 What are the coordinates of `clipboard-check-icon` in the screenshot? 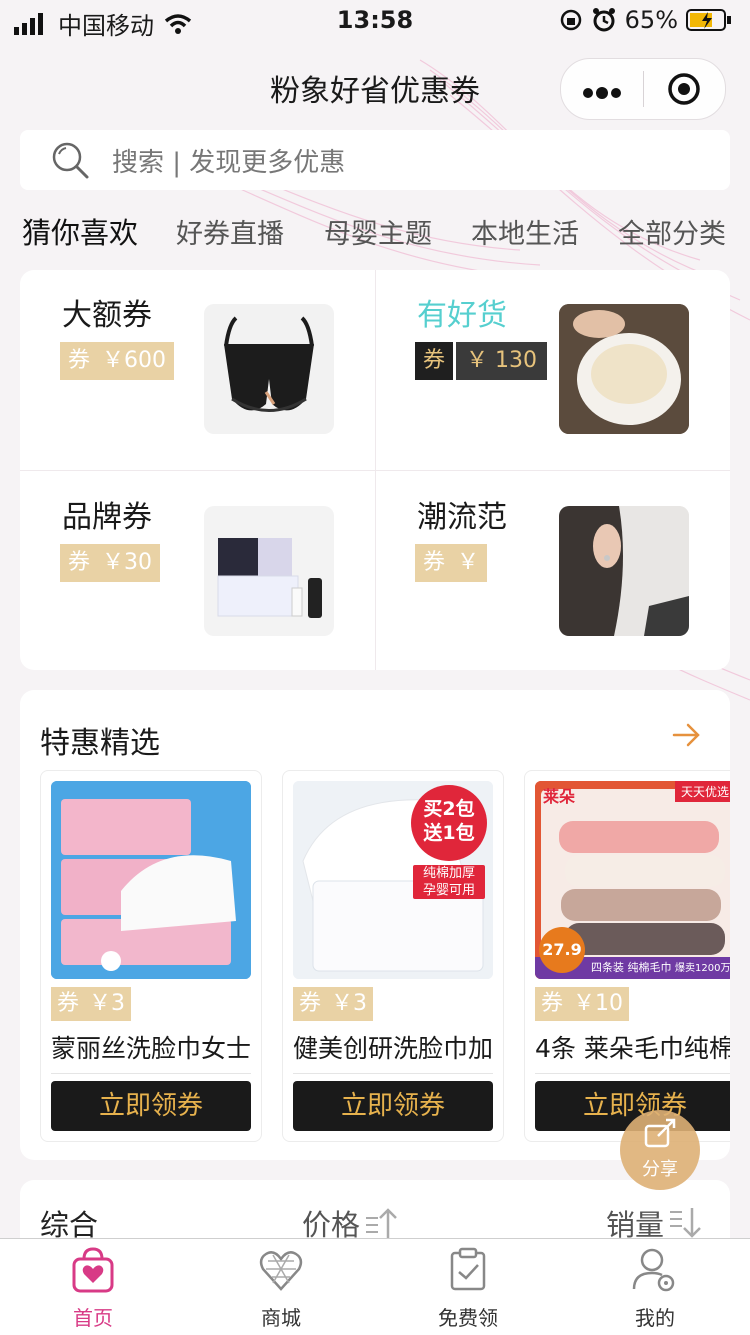 It's located at (468, 1269).